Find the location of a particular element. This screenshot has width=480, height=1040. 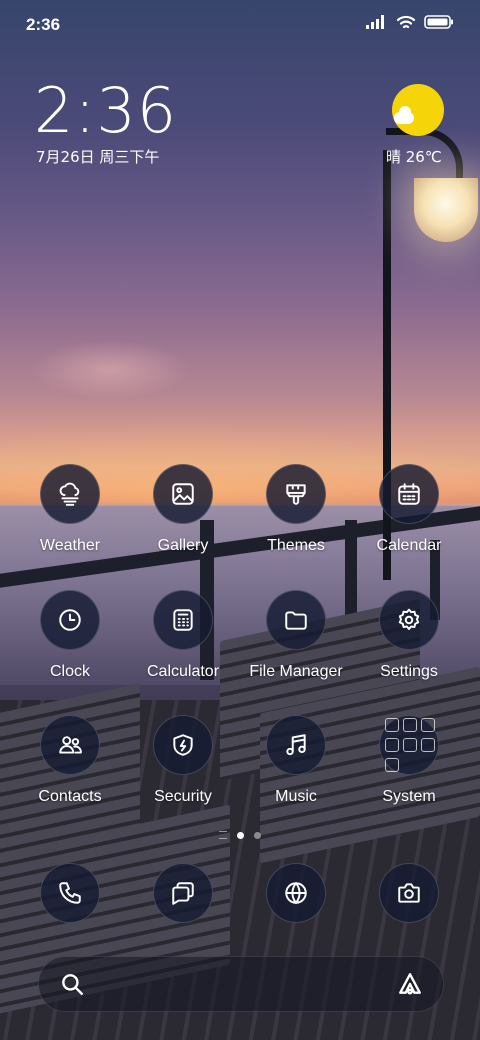

app-weather: Weather is located at coordinates (70, 509).